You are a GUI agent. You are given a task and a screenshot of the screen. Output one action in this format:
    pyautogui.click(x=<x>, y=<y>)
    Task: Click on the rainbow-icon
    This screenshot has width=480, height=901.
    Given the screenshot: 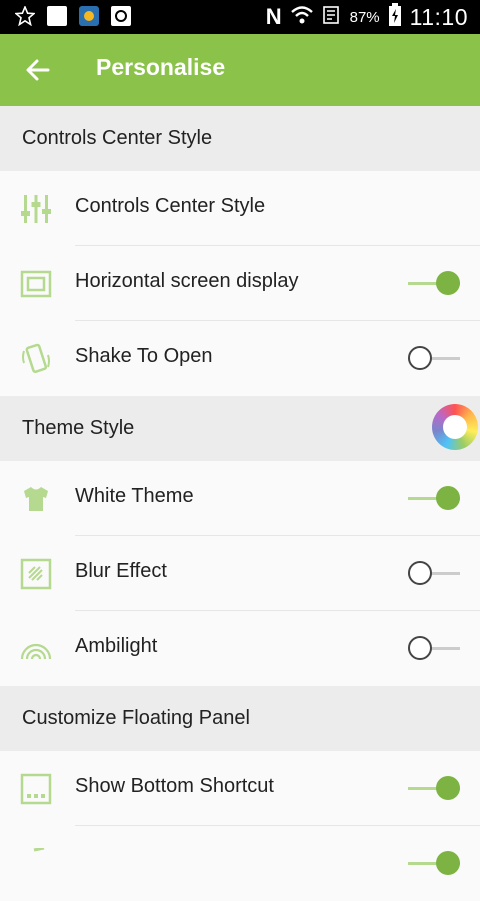 What is the action you would take?
    pyautogui.click(x=36, y=649)
    